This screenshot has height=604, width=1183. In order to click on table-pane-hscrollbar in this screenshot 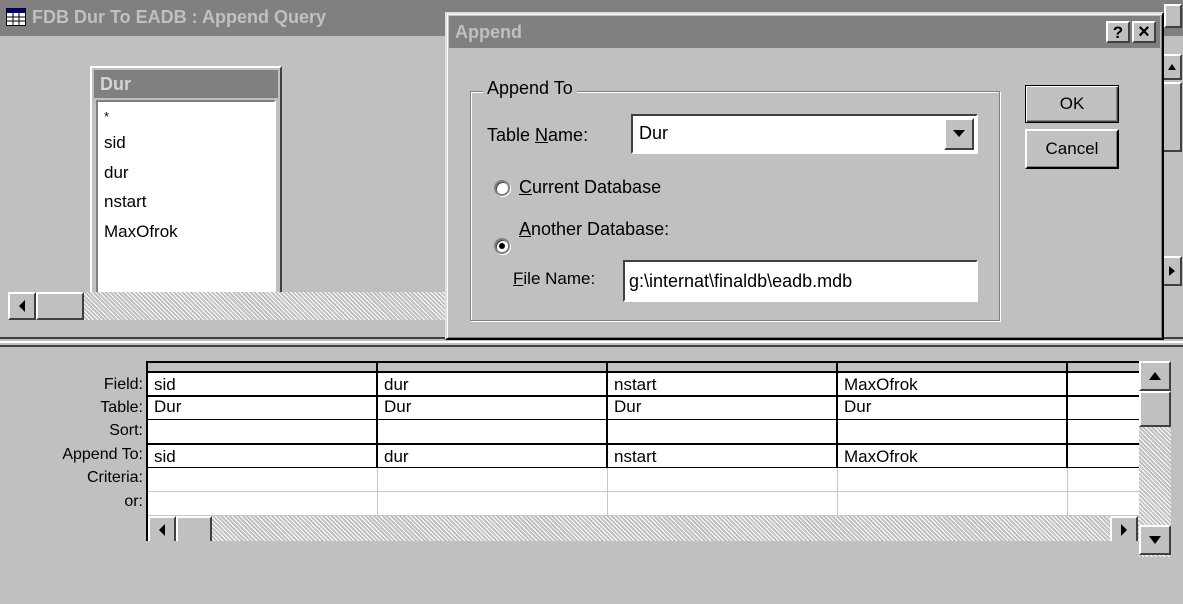, I will do `click(229, 306)`.